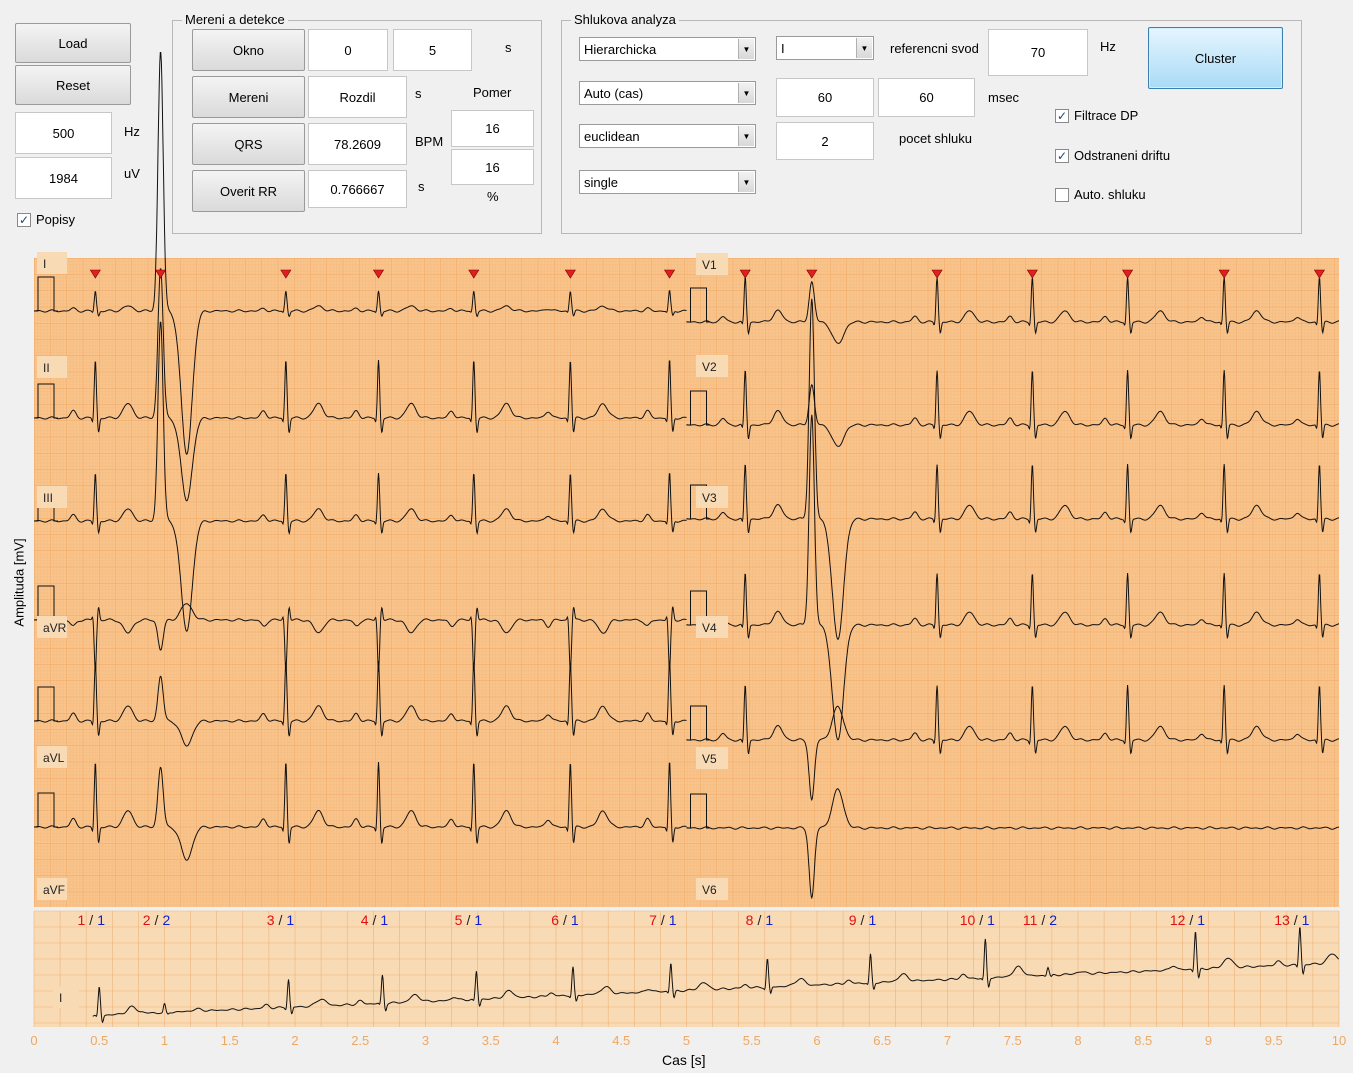 The width and height of the screenshot is (1353, 1073). What do you see at coordinates (157, 920) in the screenshot?
I see `beat-label: 2/2` at bounding box center [157, 920].